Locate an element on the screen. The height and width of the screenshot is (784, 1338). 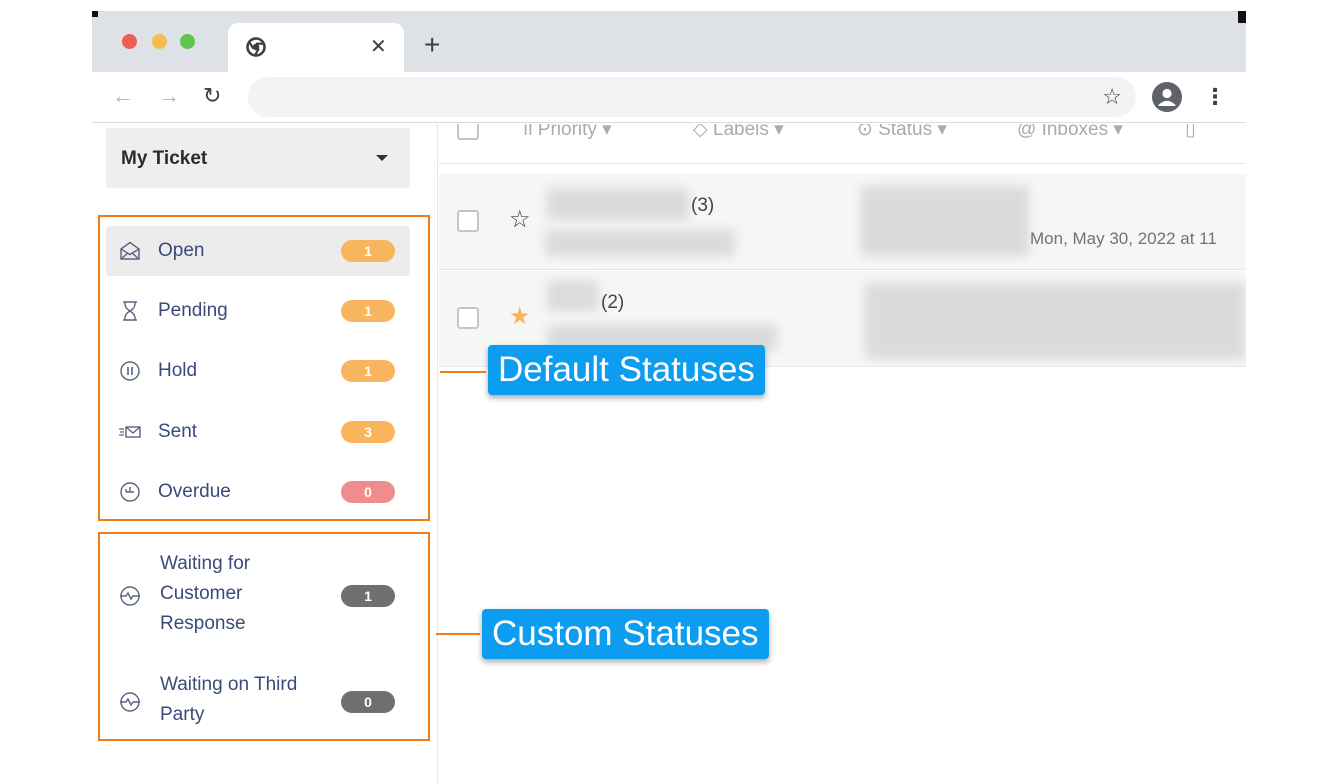
select-all-checkbox is located at coordinates (468, 132).